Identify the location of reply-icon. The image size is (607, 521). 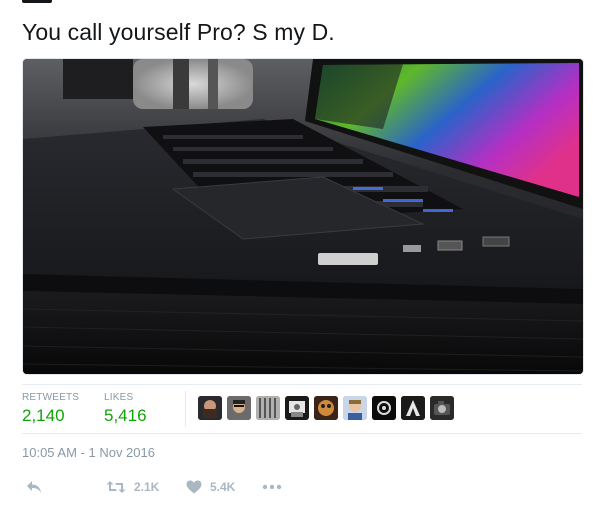
(34, 487).